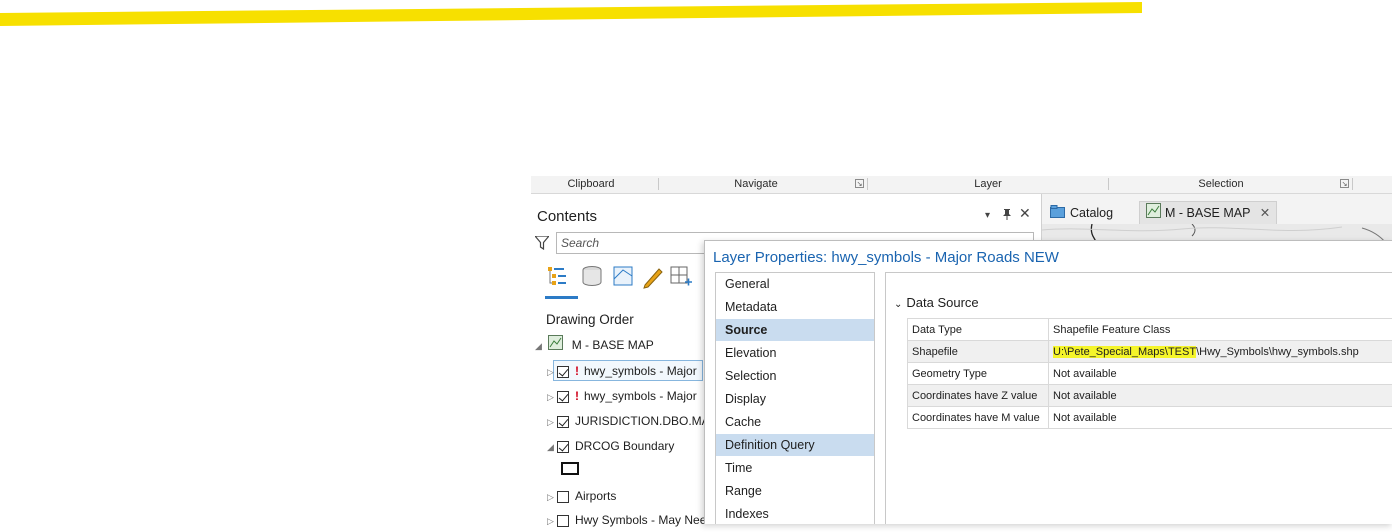 This screenshot has height=532, width=1392. I want to click on property-key: Data Type, so click(978, 330).